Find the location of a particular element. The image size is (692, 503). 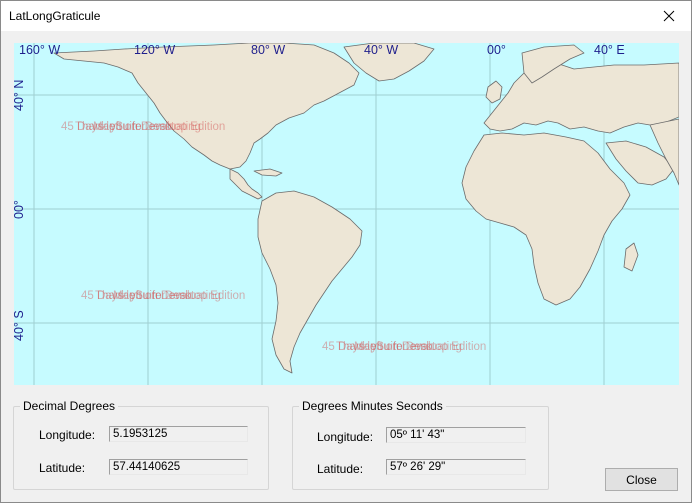

decimal-degrees-legend: Decimal Degrees is located at coordinates (69, 406).